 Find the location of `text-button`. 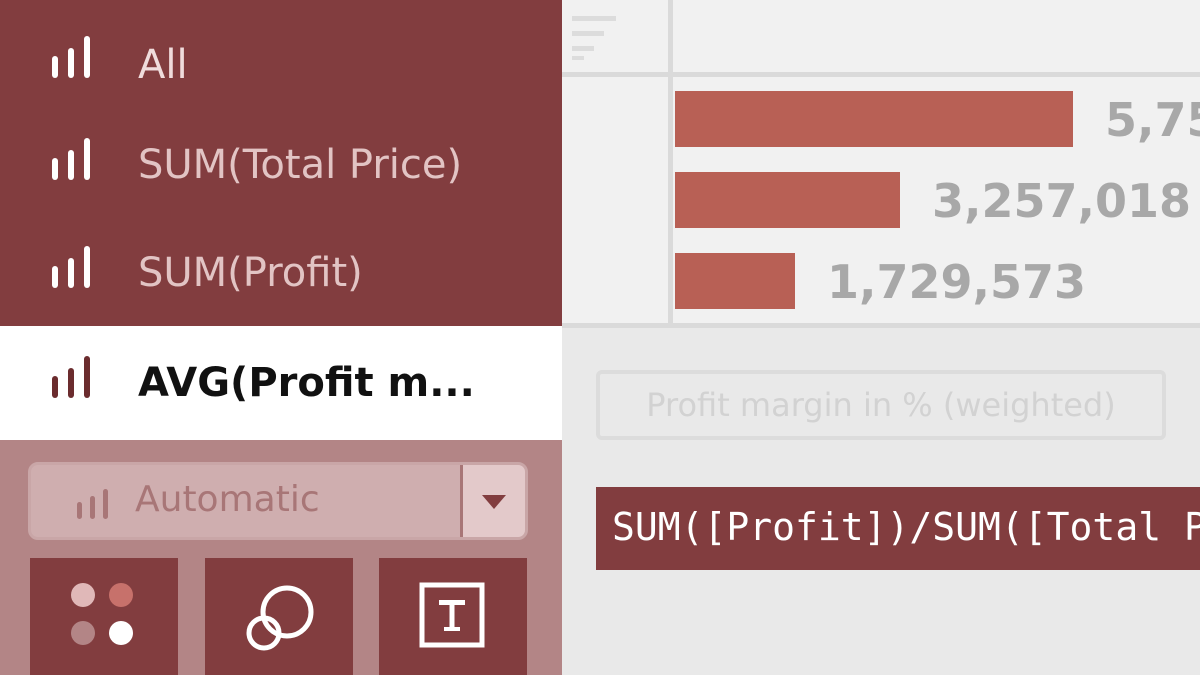

text-button is located at coordinates (453, 616).